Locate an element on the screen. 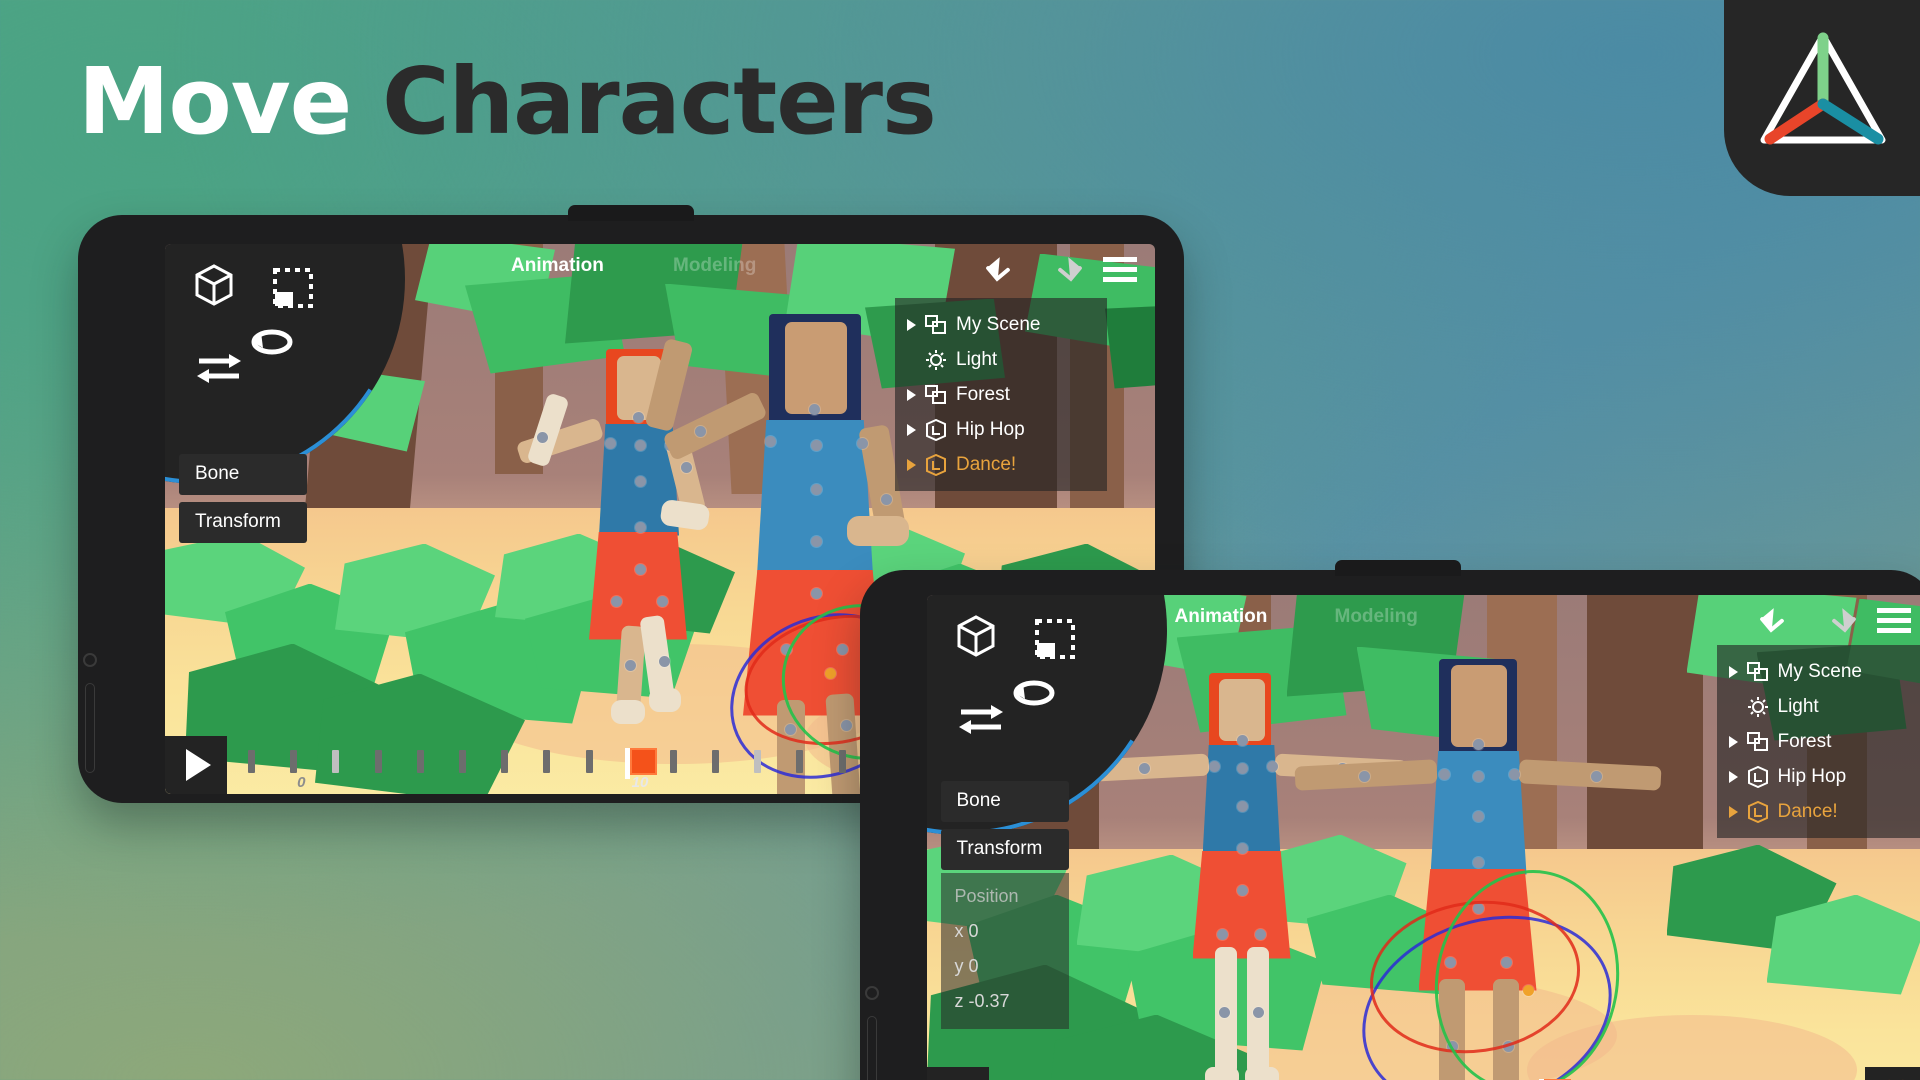 The height and width of the screenshot is (1080, 1920). position-field-y: y 0 is located at coordinates (1005, 966).